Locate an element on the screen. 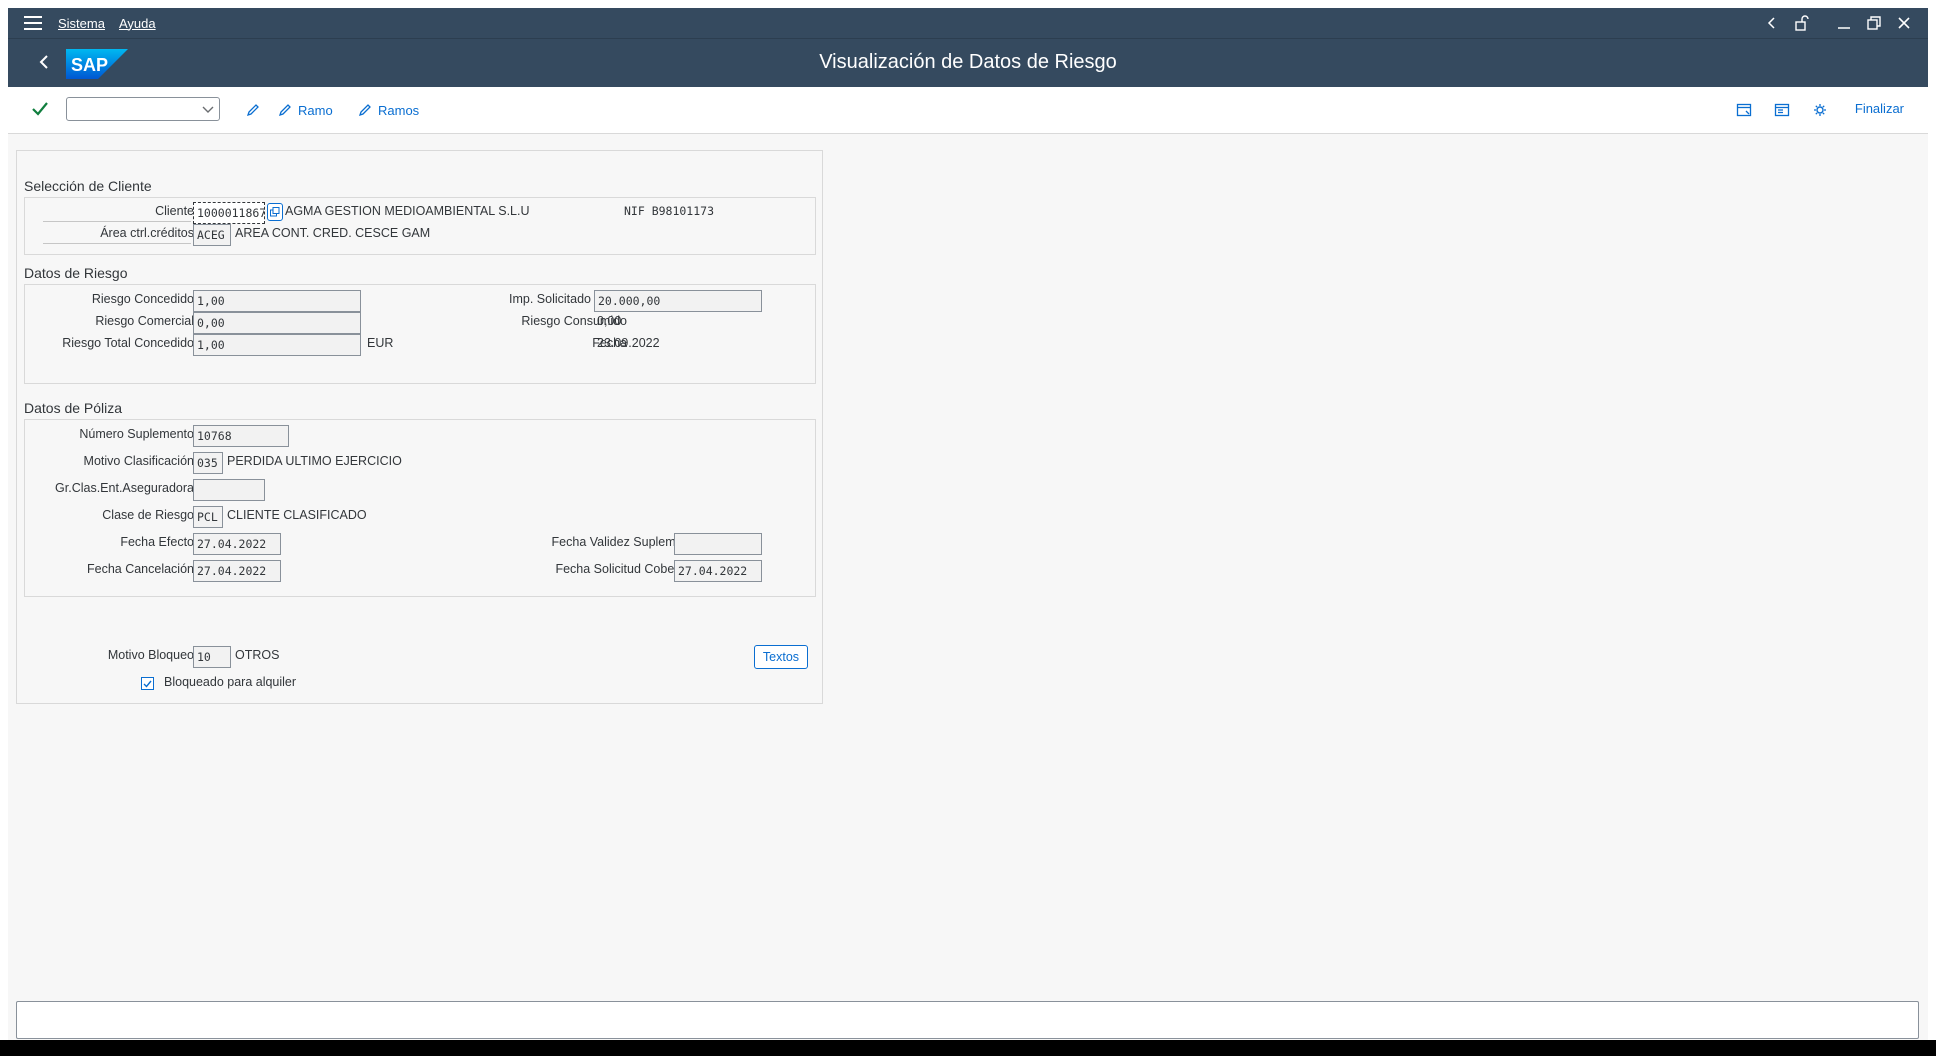 This screenshot has height=1056, width=1936. section-title-poliza: Datos de Póliza is located at coordinates (73, 408).